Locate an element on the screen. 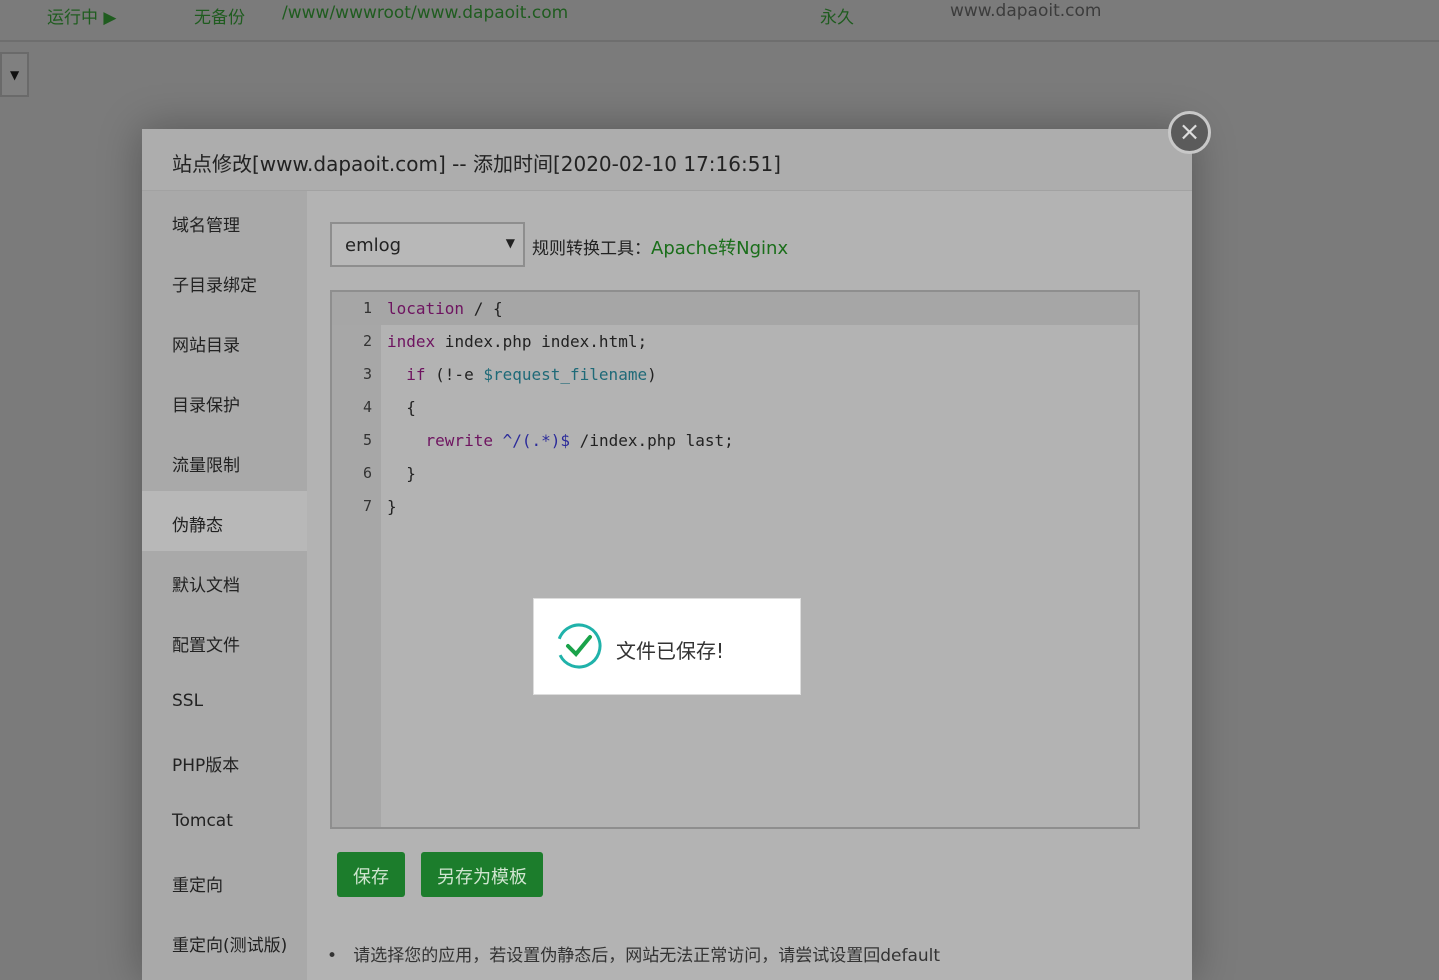 This screenshot has width=1439, height=980. save-button: 保存 is located at coordinates (371, 874).